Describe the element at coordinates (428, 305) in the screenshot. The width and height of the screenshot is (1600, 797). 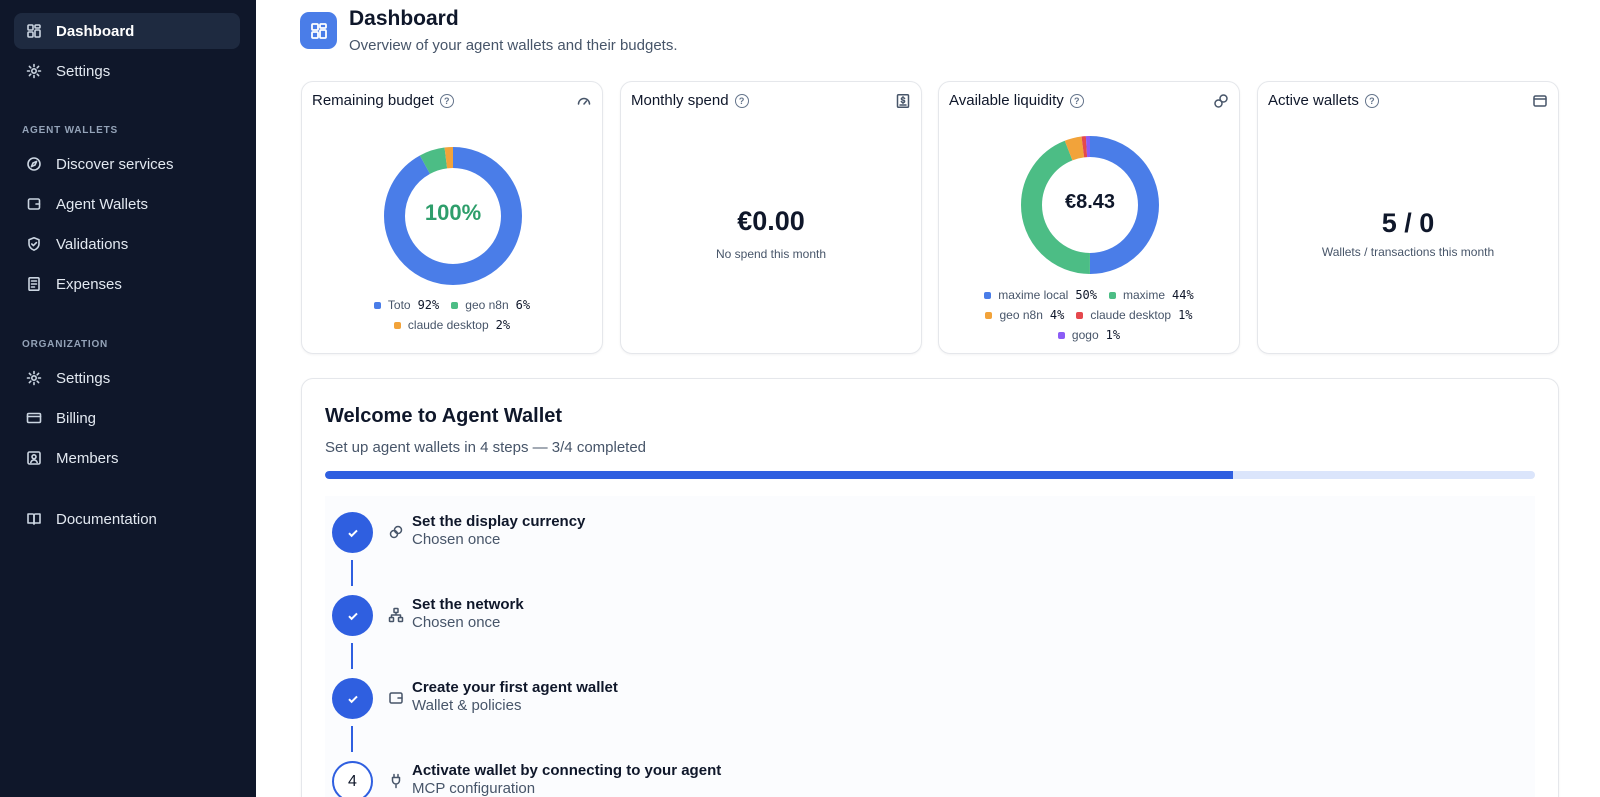
I see `legend-value: 92%` at that location.